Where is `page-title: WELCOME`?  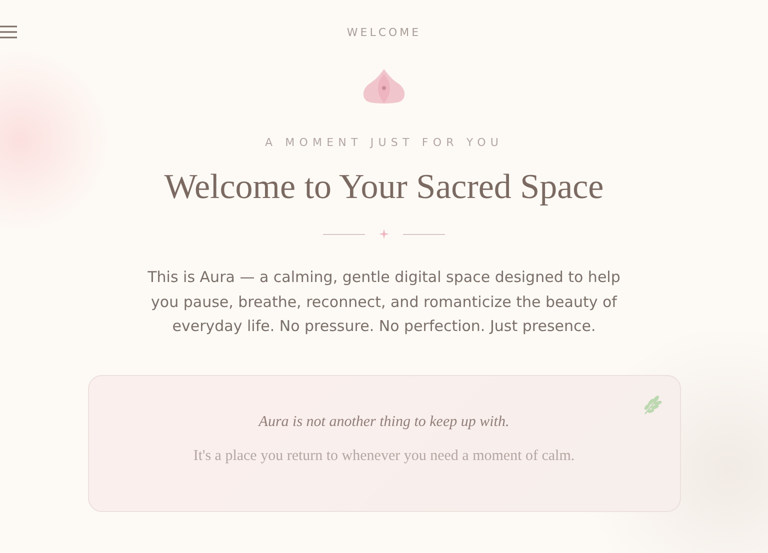
page-title: WELCOME is located at coordinates (384, 32).